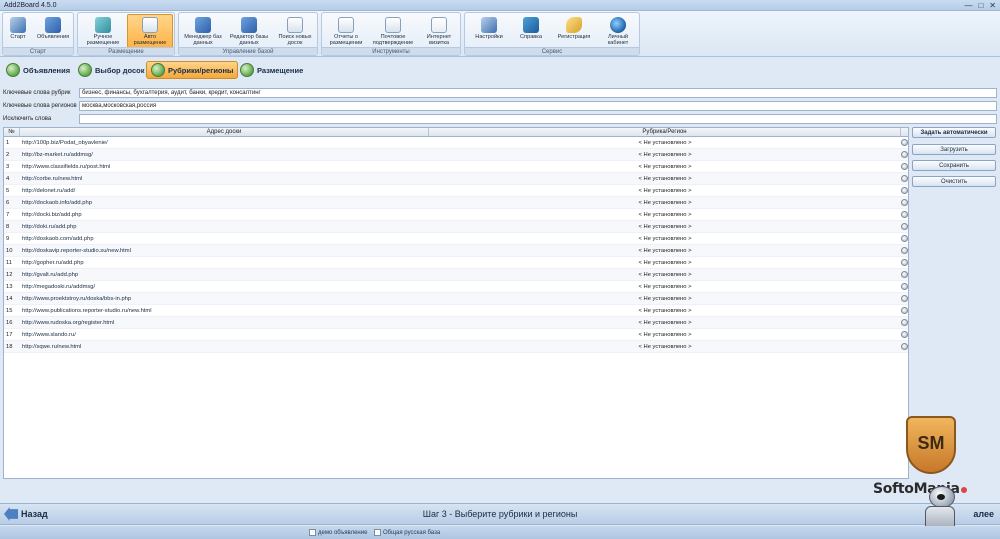  Describe the element at coordinates (574, 31) in the screenshot. I see `registration-button: Регистрация` at that location.